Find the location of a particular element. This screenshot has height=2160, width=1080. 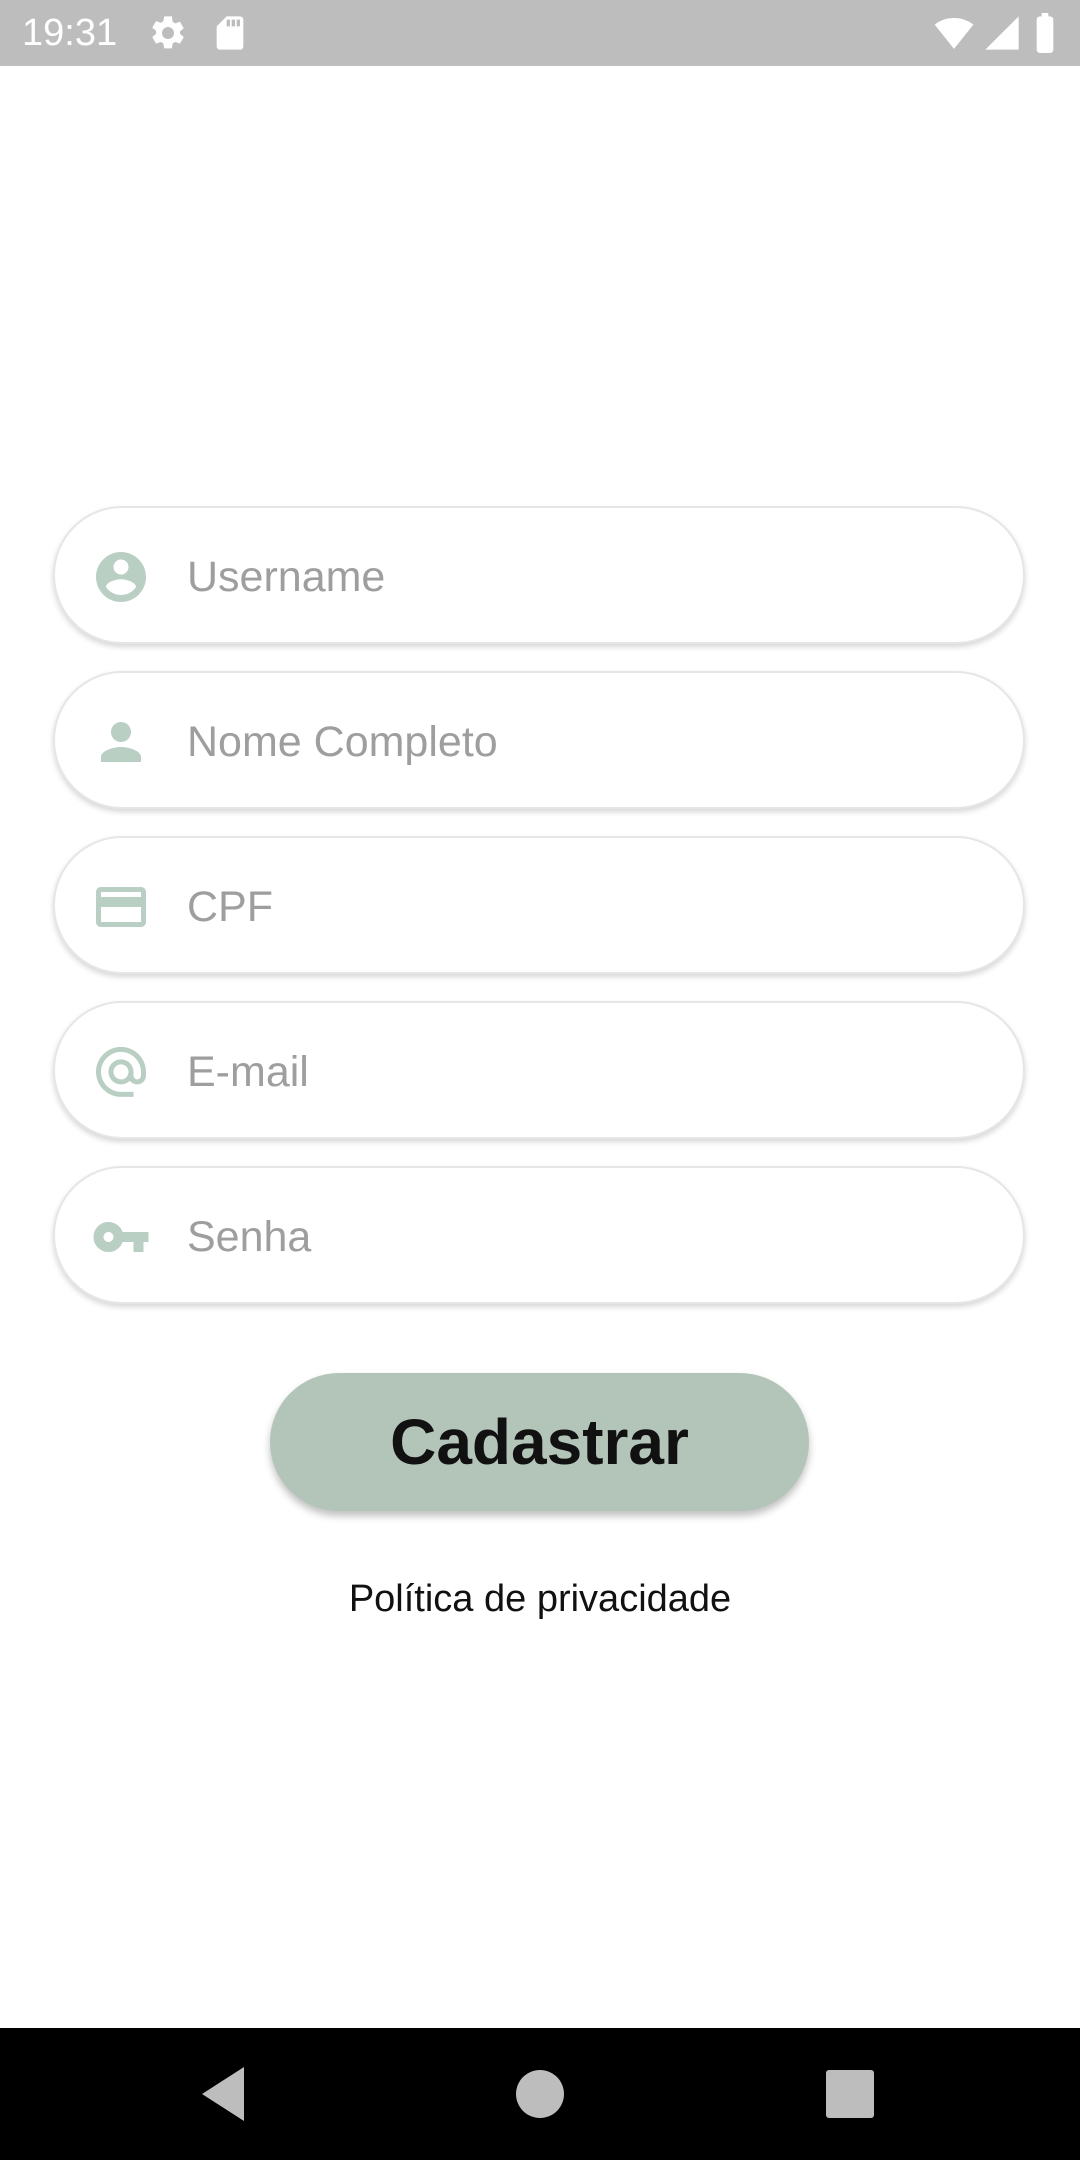

home-icon is located at coordinates (540, 2094).